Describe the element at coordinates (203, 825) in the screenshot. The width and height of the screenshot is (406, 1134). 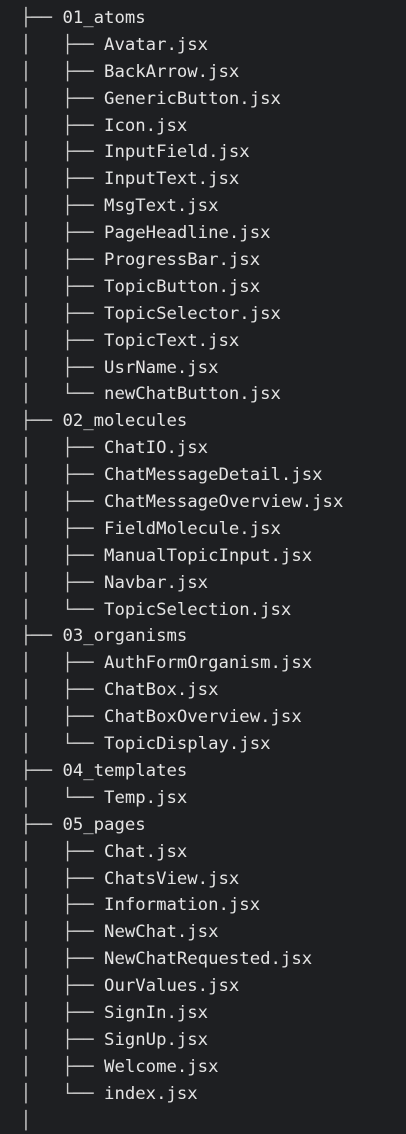
I see `tree-folder-row: ├── 05_pages` at that location.